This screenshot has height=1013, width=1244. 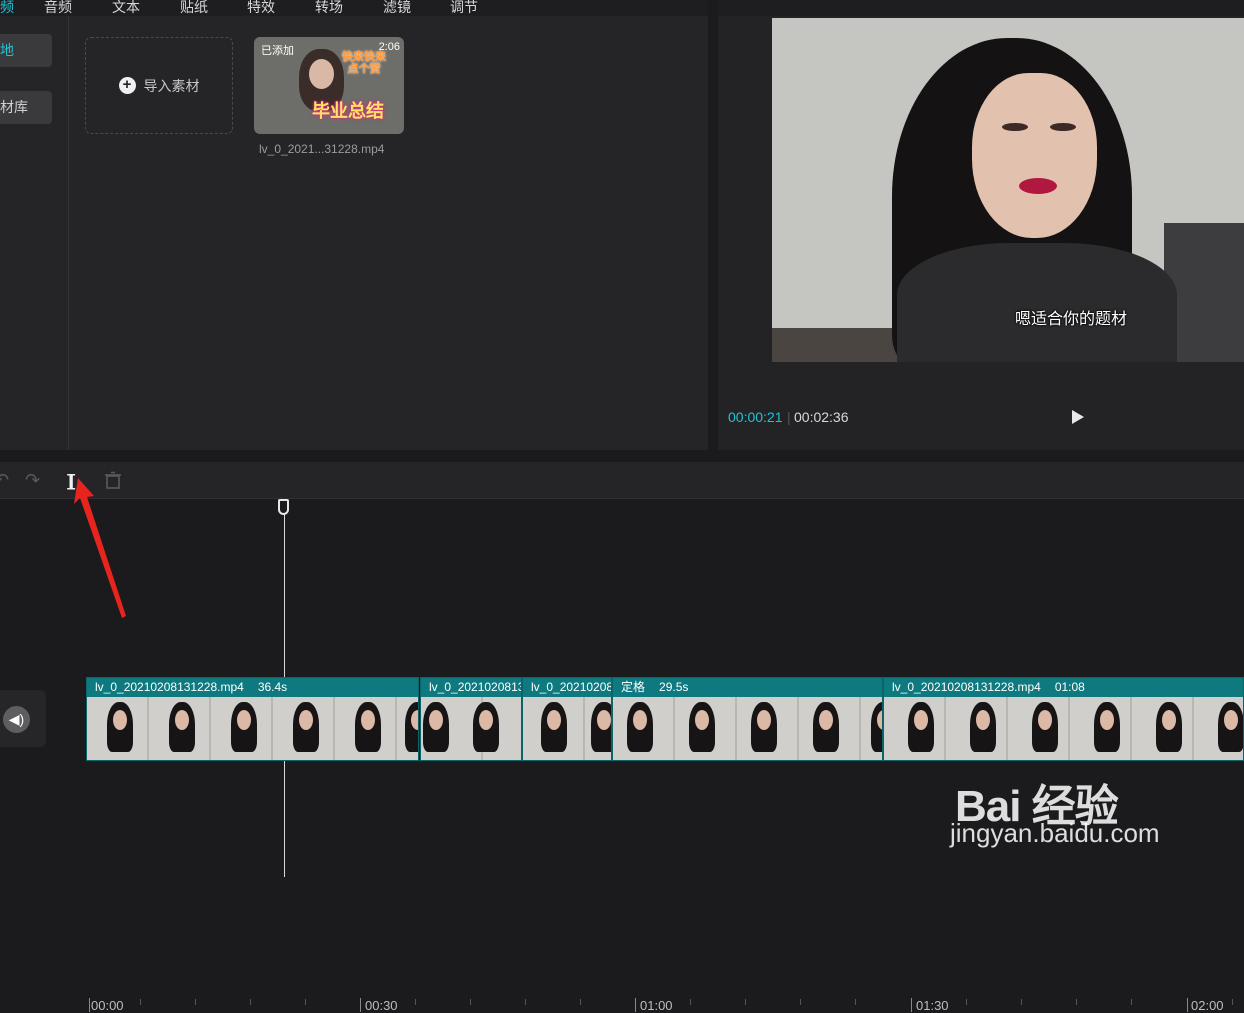 What do you see at coordinates (100, 548) in the screenshot?
I see `annotation-arrow` at bounding box center [100, 548].